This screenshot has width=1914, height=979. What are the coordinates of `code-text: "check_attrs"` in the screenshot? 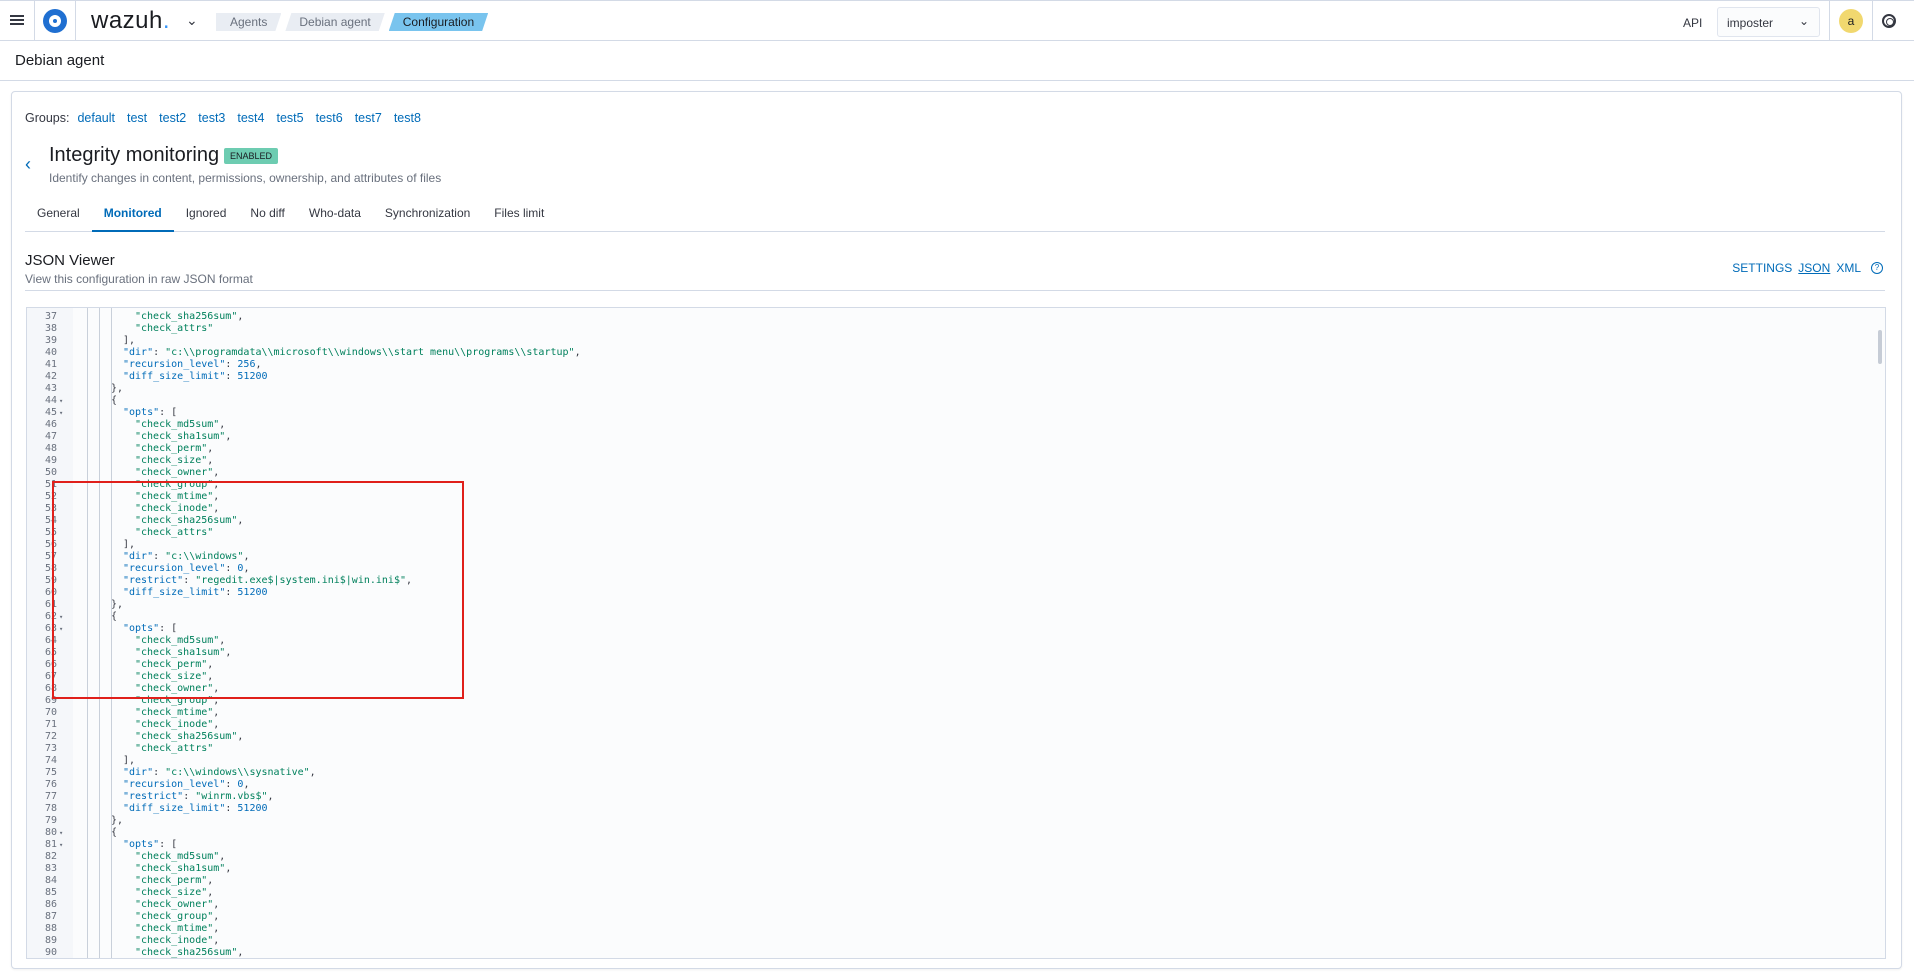 It's located at (174, 748).